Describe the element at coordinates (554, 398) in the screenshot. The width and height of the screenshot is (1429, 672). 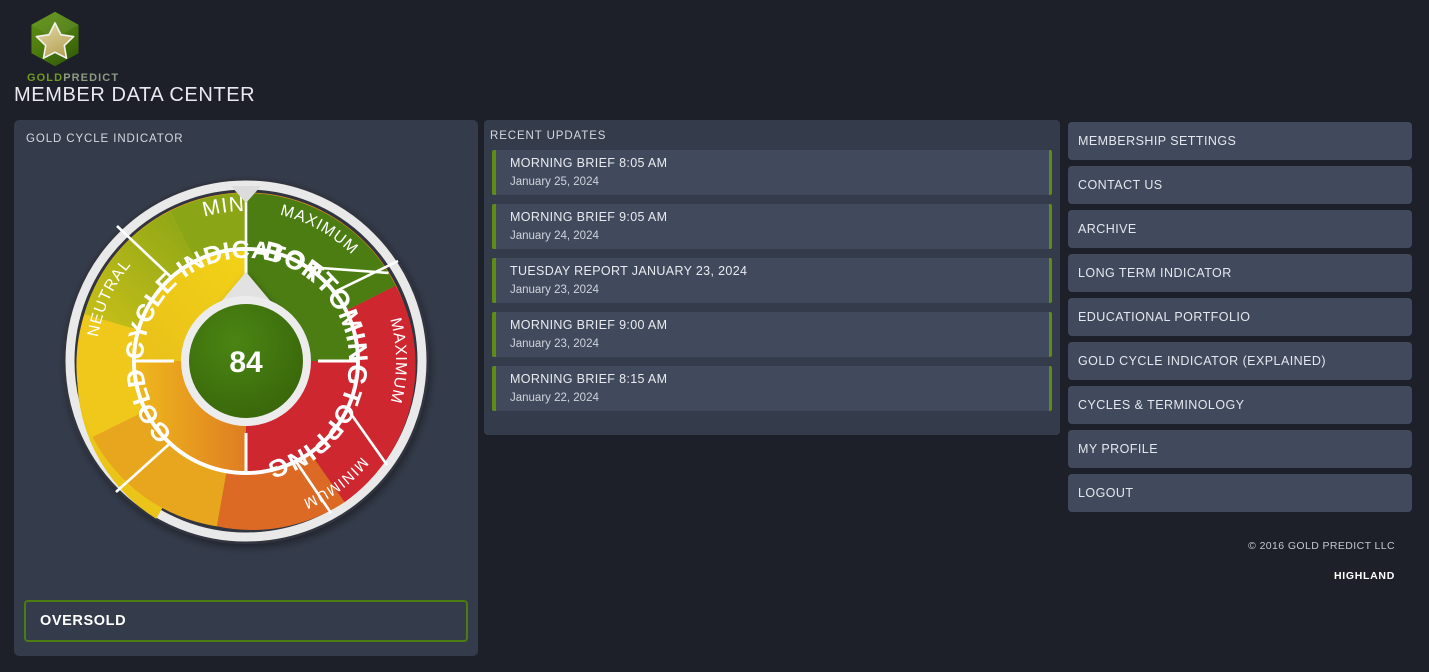
I see `update-date: January 22, 2024` at that location.